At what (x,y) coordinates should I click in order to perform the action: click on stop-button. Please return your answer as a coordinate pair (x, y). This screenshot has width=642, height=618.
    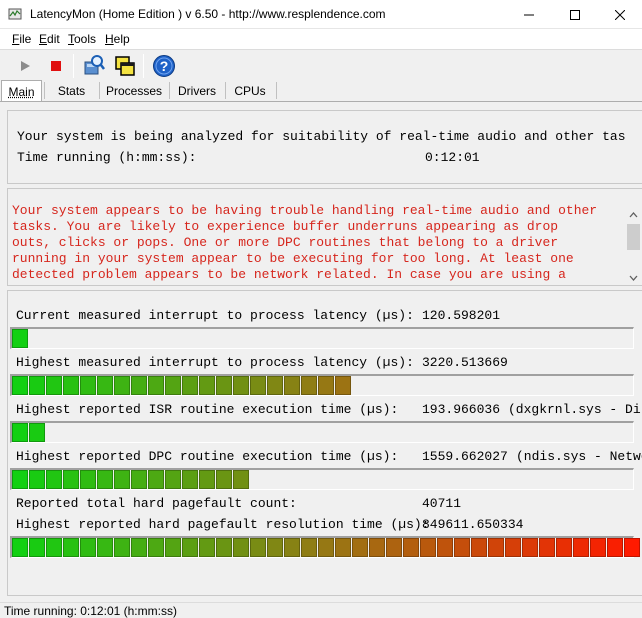
    Looking at the image, I should click on (56, 66).